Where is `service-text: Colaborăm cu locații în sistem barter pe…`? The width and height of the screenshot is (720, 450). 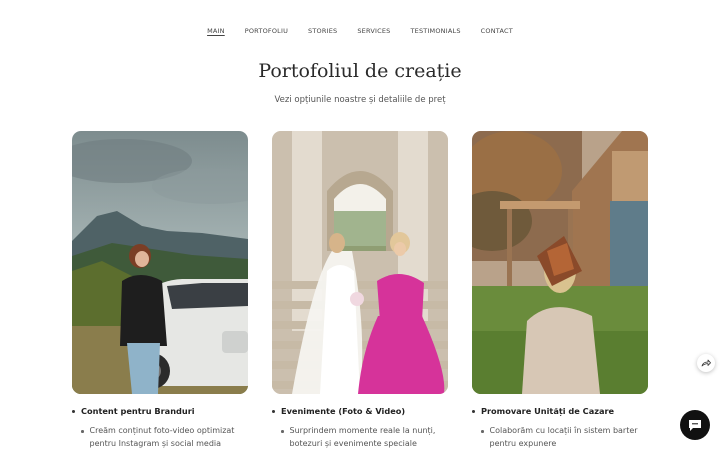 service-text: Colaborăm cu locații în sistem barter pe… is located at coordinates (563, 437).